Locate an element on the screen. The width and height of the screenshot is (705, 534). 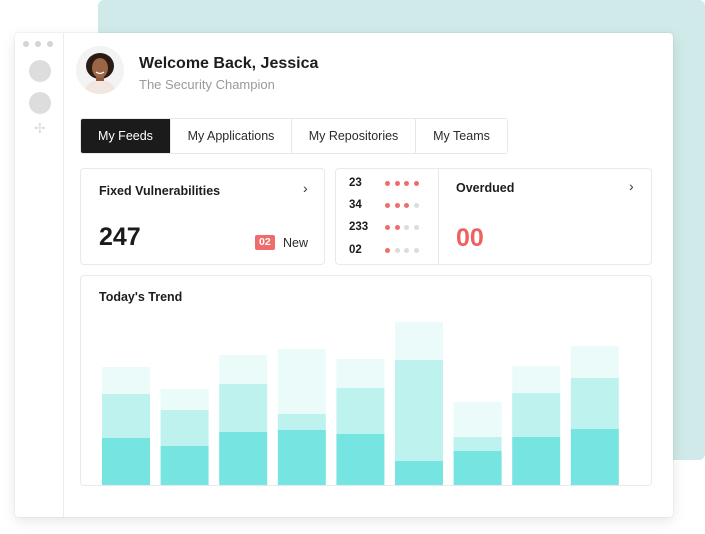
tab-my-teams: My Teams is located at coordinates (461, 136).